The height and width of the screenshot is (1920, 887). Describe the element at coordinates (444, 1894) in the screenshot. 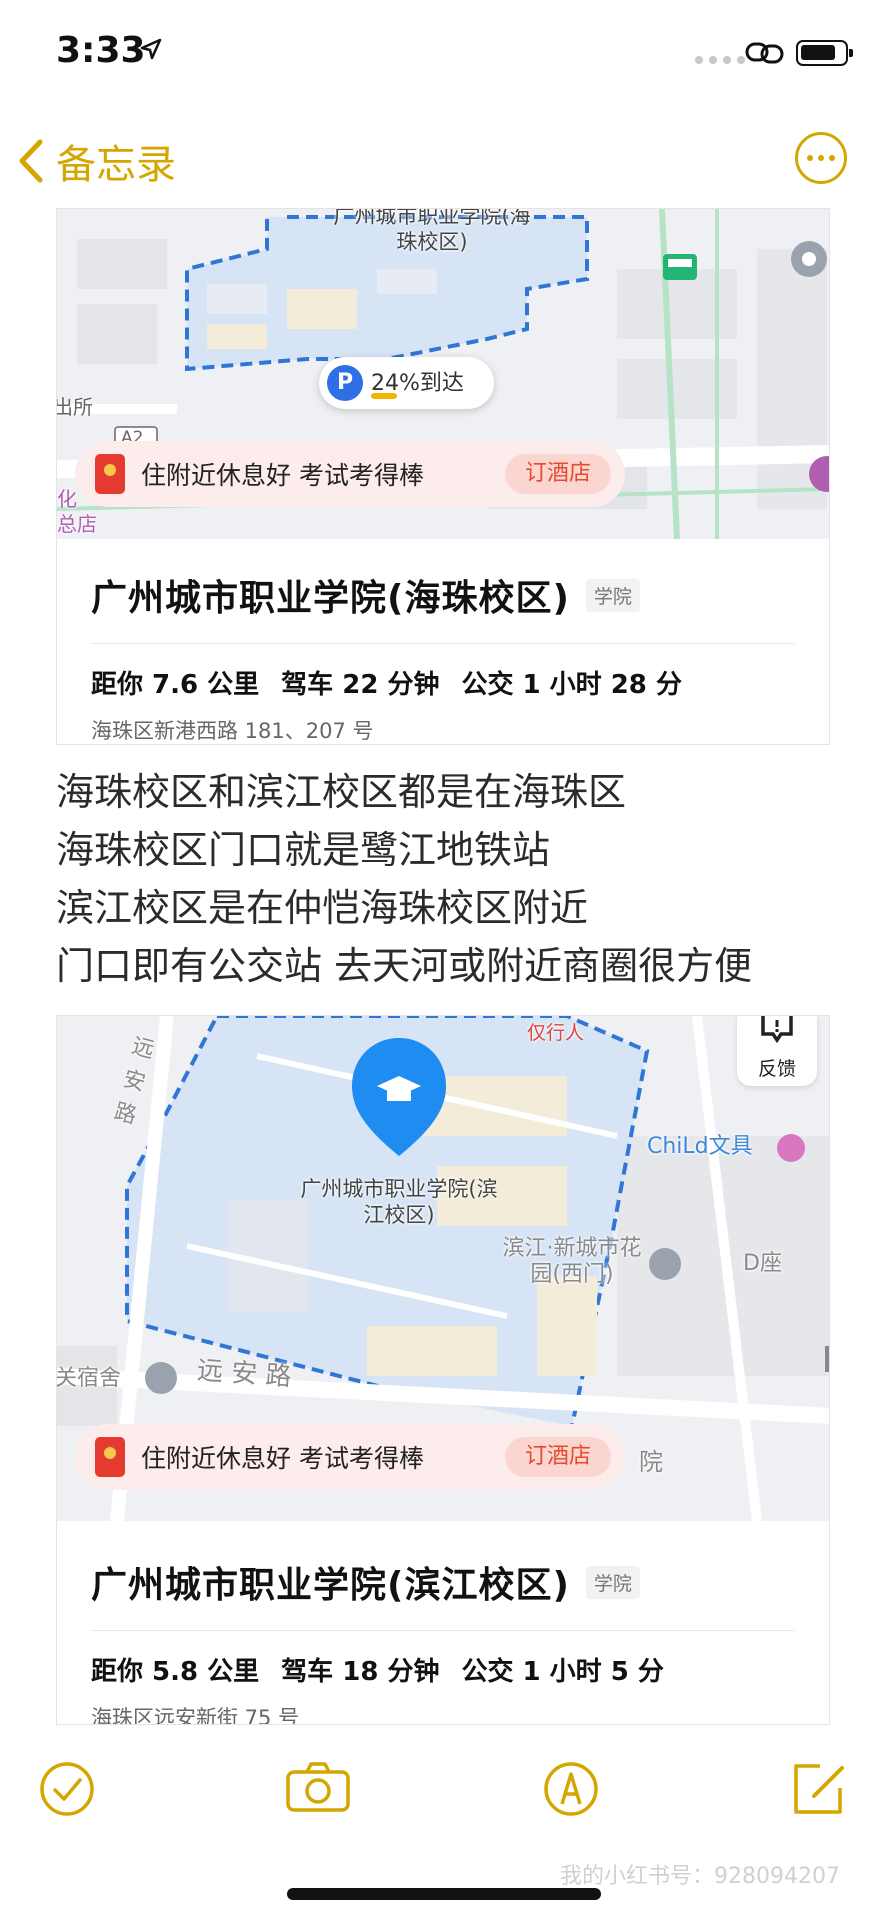

I see `home-indicator` at that location.